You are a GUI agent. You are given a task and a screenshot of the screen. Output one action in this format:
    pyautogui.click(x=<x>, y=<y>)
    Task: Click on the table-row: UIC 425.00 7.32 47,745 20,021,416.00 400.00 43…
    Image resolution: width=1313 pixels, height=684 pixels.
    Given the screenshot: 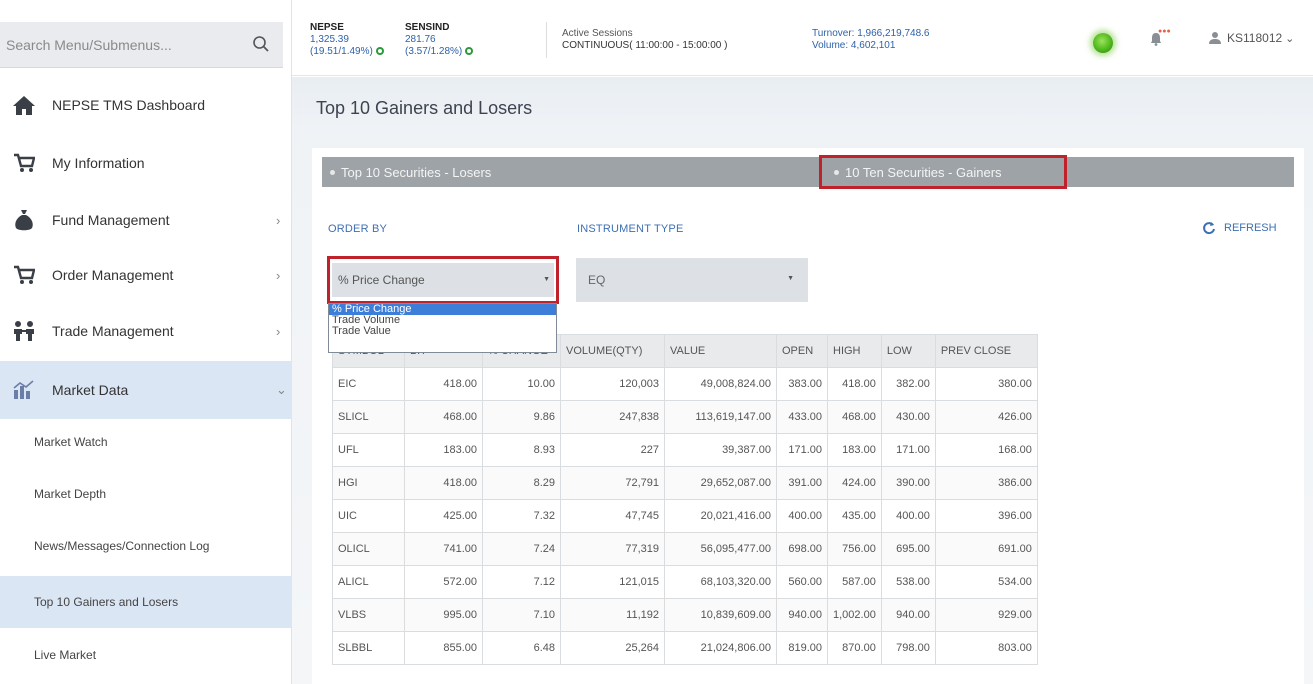 What is the action you would take?
    pyautogui.click(x=685, y=516)
    